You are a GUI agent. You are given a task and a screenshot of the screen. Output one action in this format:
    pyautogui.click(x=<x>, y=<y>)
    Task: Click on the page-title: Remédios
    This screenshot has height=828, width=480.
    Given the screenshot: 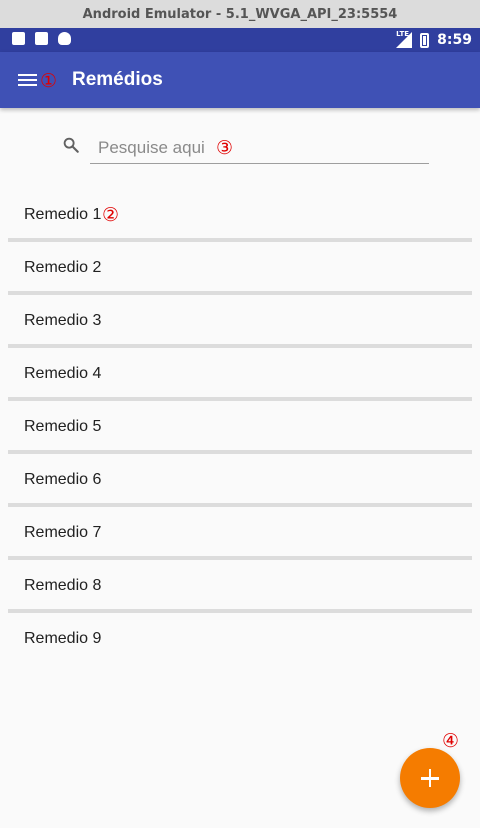 What is the action you would take?
    pyautogui.click(x=117, y=79)
    